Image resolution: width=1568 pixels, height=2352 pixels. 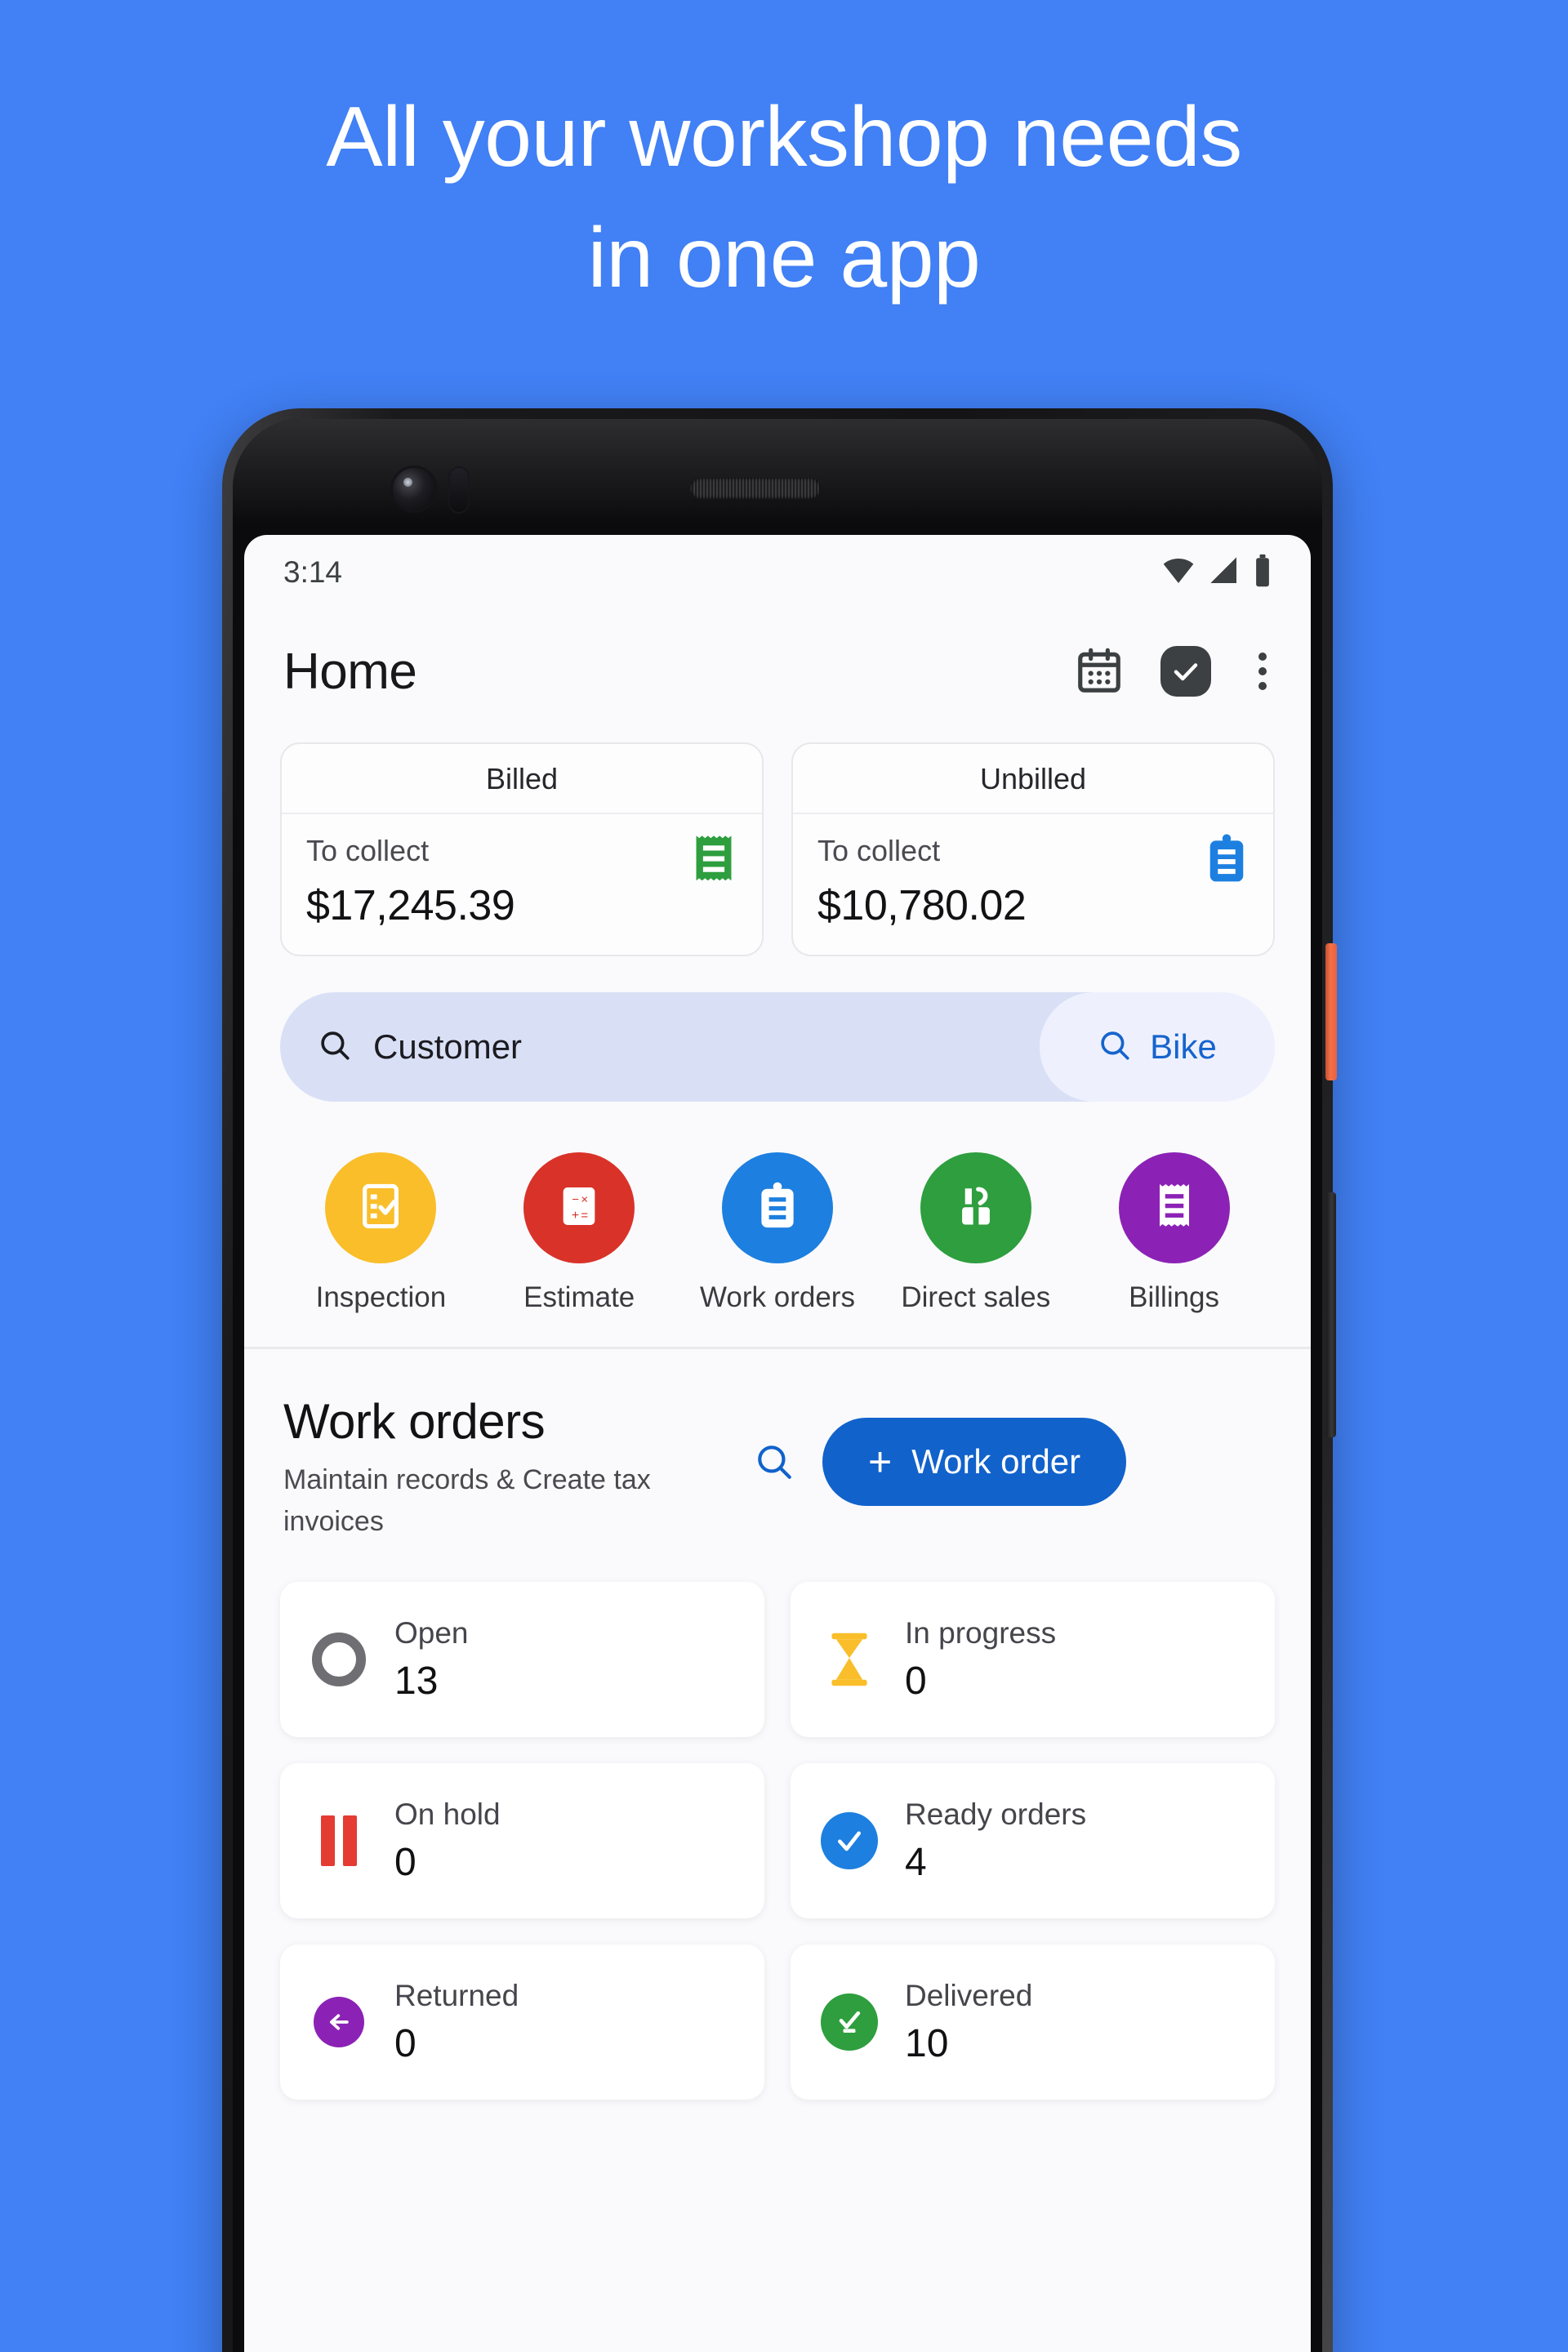 What do you see at coordinates (447, 1814) in the screenshot?
I see `status-card-label: On hold` at bounding box center [447, 1814].